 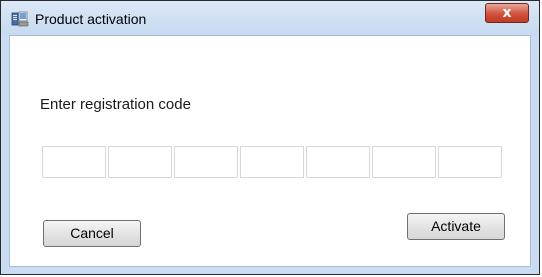 I want to click on cancel-button: Cancel, so click(x=92, y=233).